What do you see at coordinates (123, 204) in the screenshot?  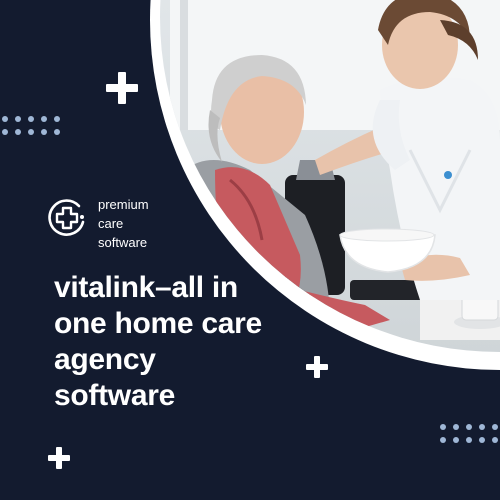 I see `tagline-line: premium` at bounding box center [123, 204].